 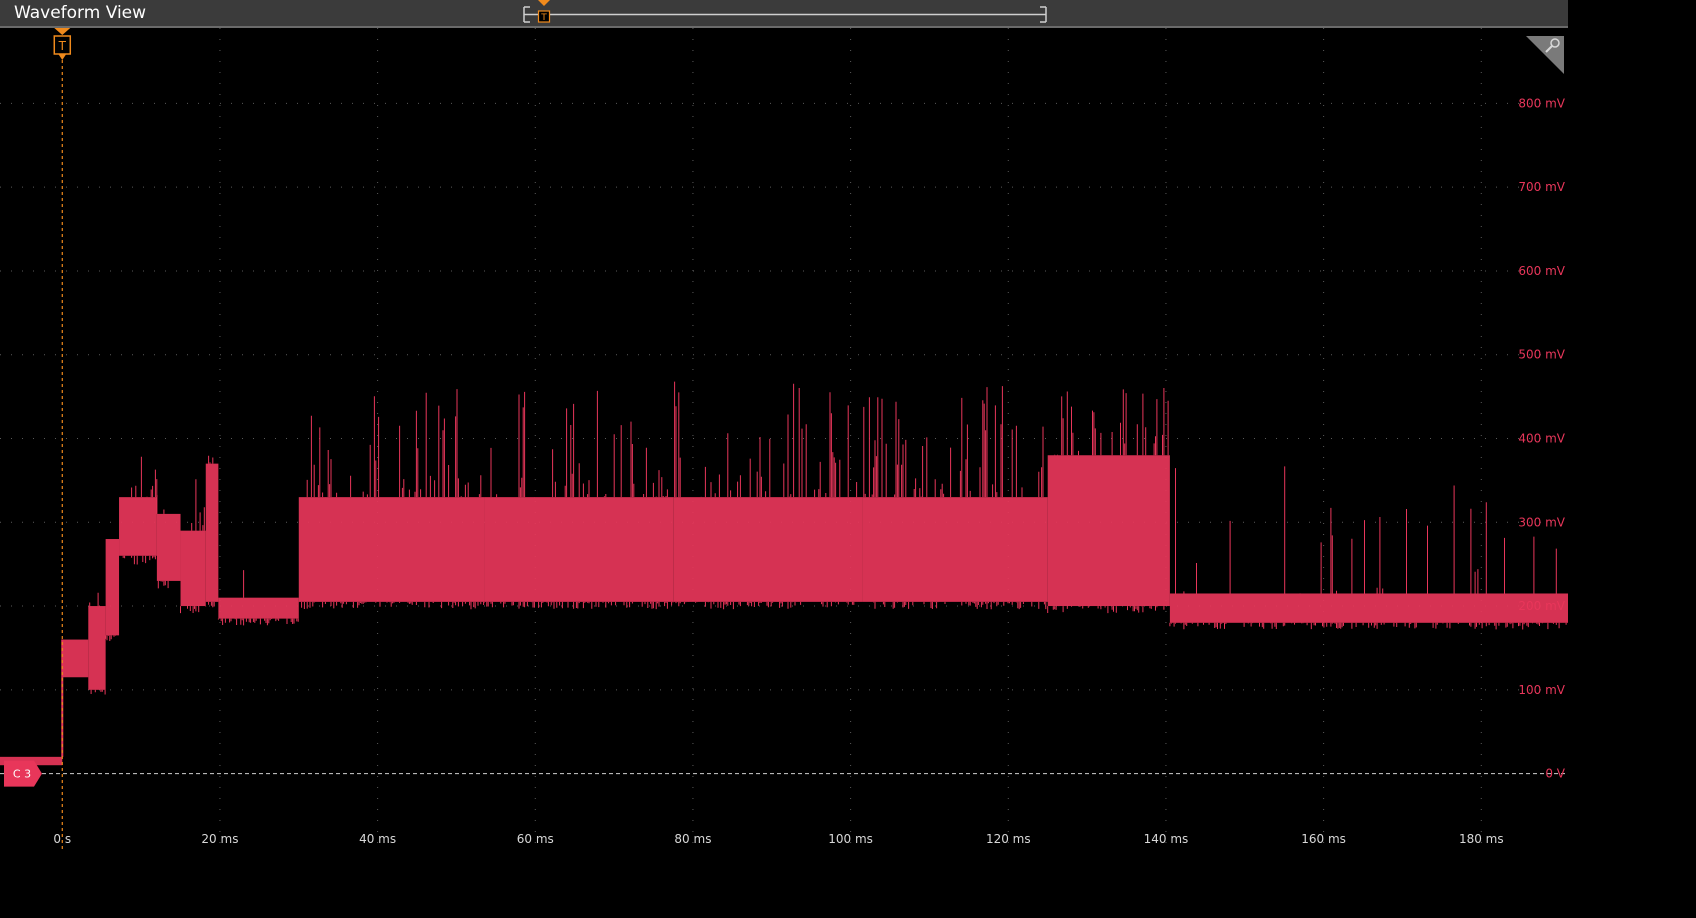 I want to click on y-tick-label: 300 mV, so click(x=1541, y=522).